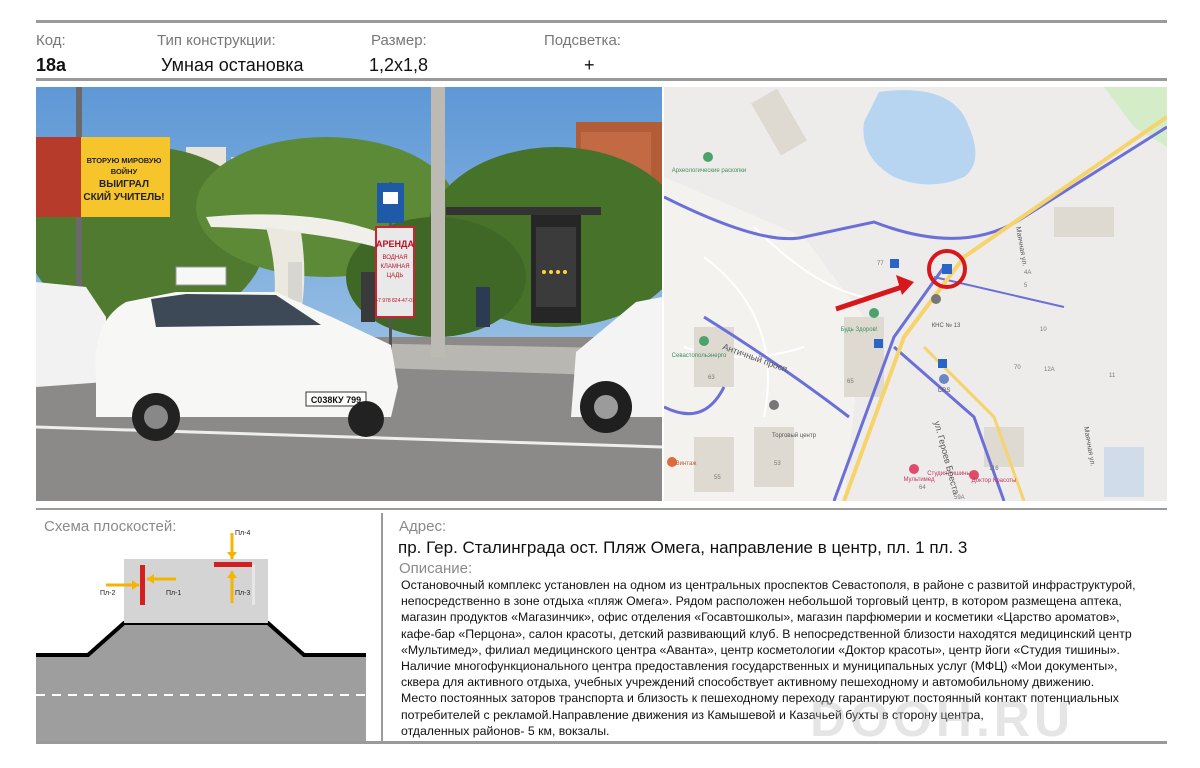  I want to click on map-poi-10: Винтаж, so click(686, 464).